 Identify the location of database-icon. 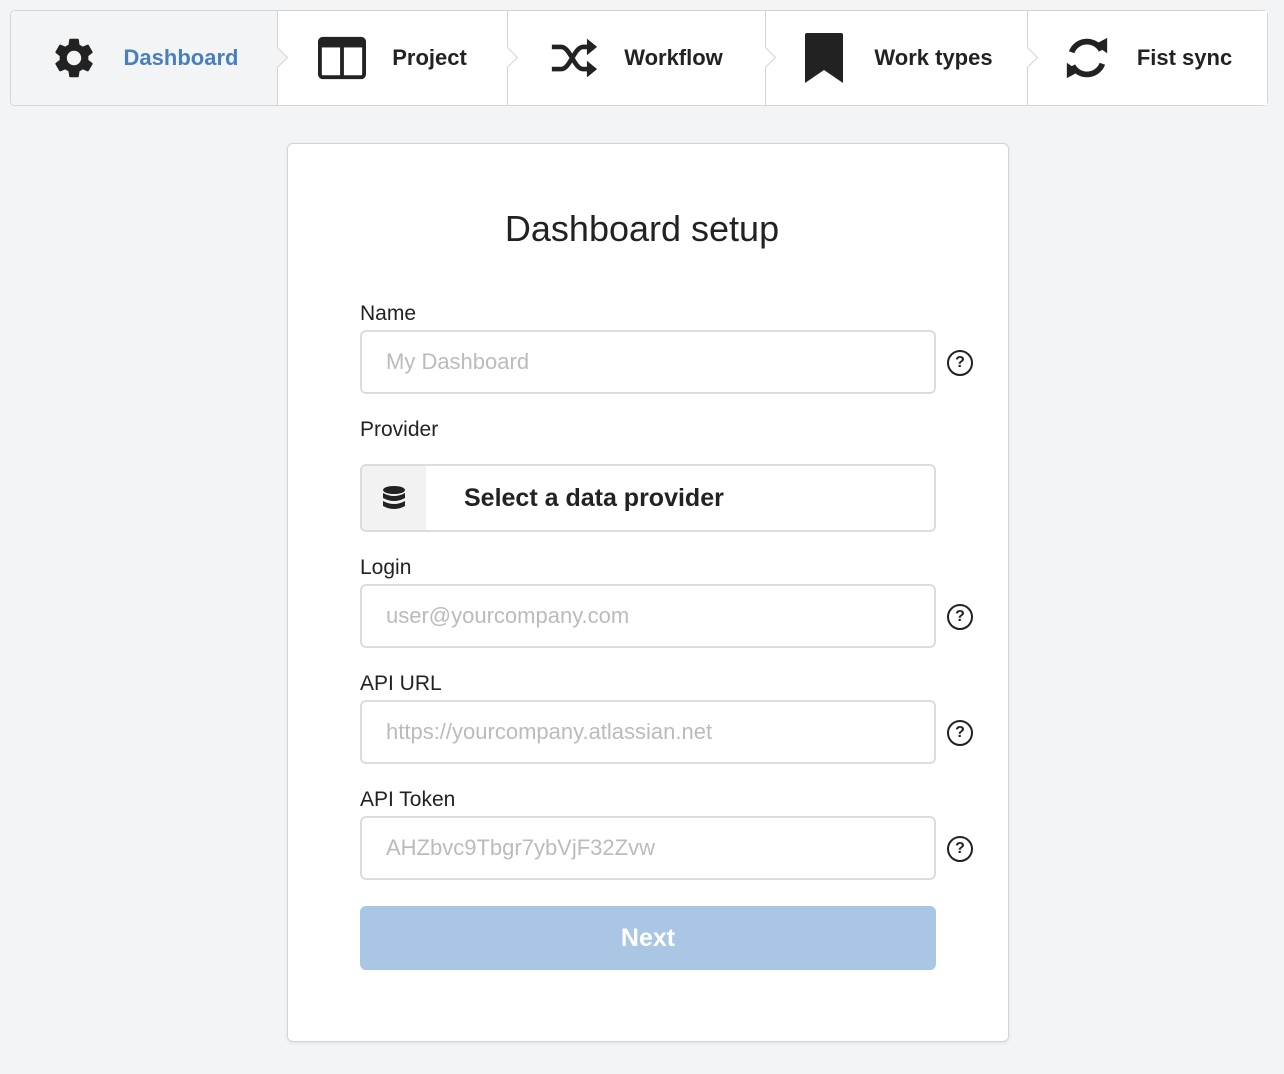
(394, 498).